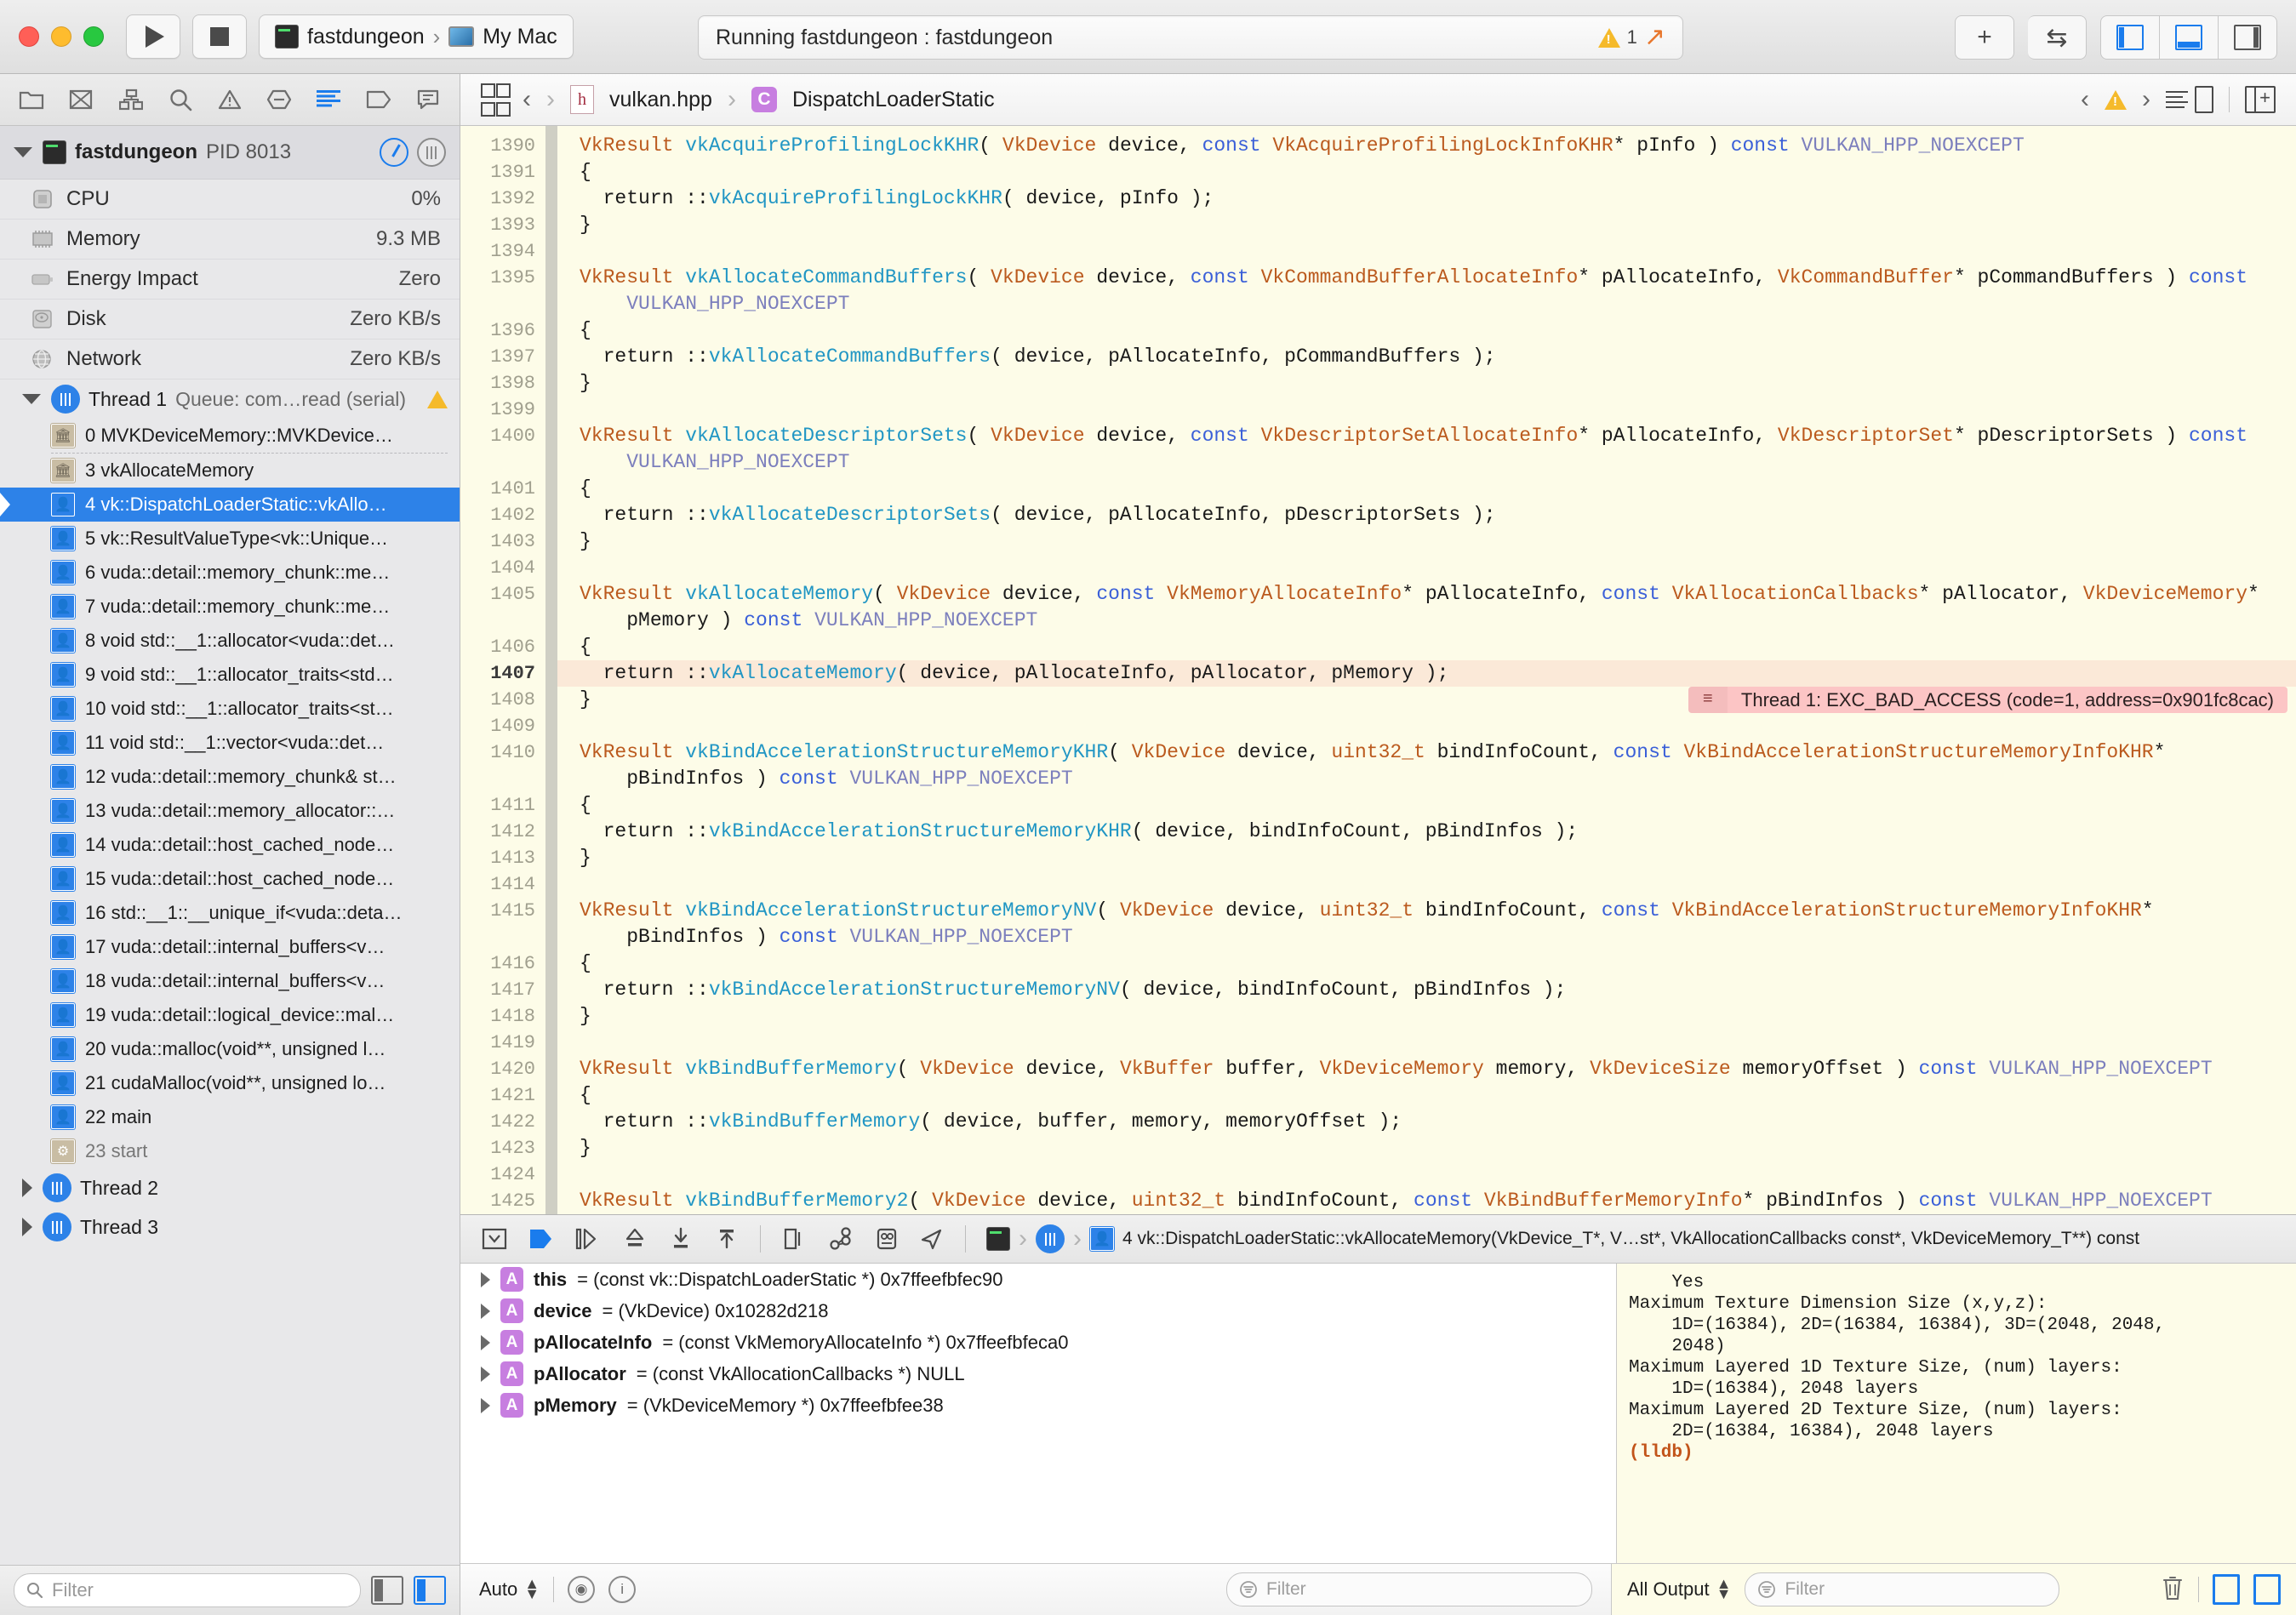  Describe the element at coordinates (1984, 37) in the screenshot. I see `add-editor-button: +` at that location.